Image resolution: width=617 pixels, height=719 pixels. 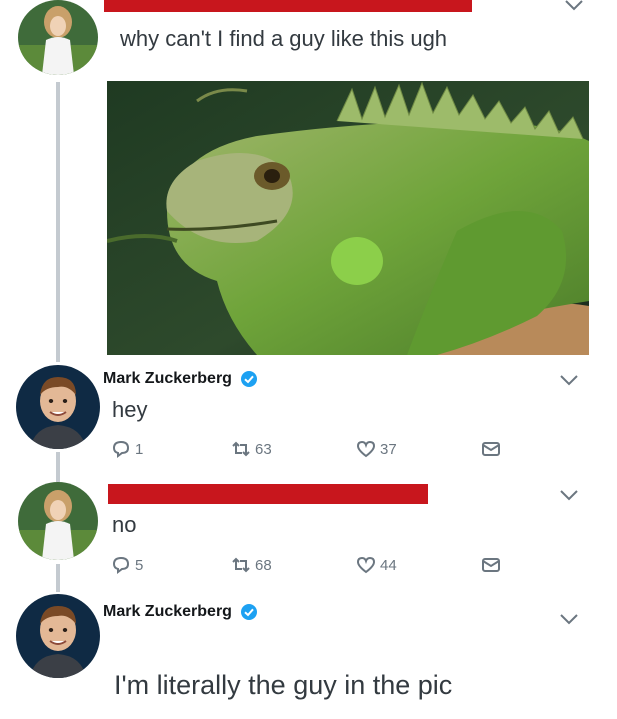 I want to click on tweet-text: why can't I find a guy like this ugh, so click(x=284, y=38).